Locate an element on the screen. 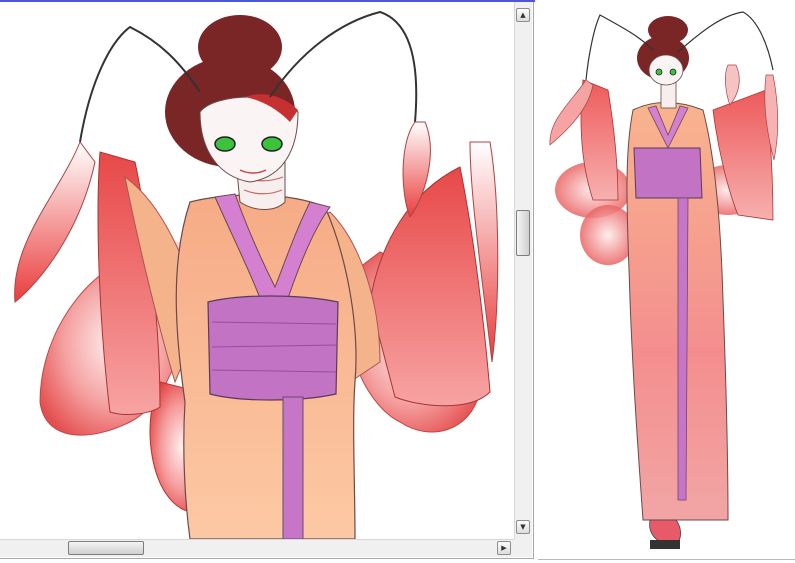 This screenshot has height=563, width=795. scroll-down-button: ▼ is located at coordinates (523, 527).